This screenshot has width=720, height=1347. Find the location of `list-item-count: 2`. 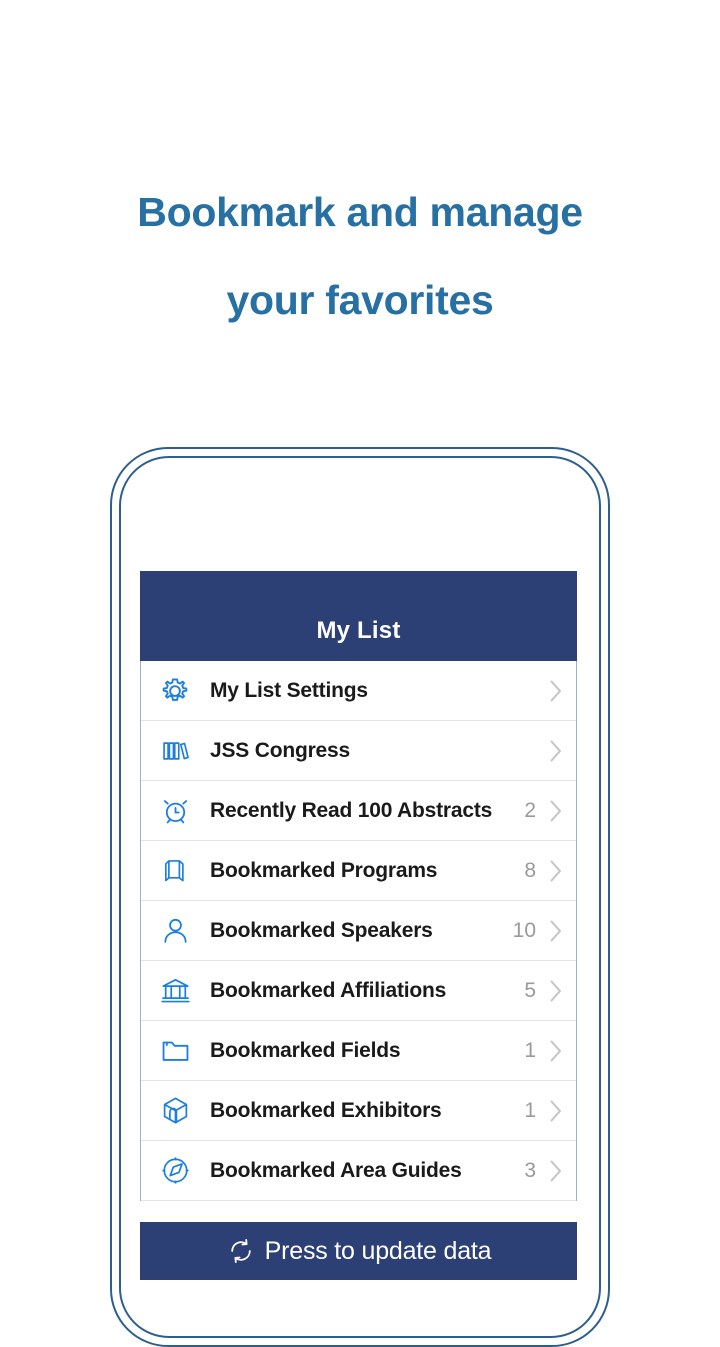

list-item-count: 2 is located at coordinates (530, 810).